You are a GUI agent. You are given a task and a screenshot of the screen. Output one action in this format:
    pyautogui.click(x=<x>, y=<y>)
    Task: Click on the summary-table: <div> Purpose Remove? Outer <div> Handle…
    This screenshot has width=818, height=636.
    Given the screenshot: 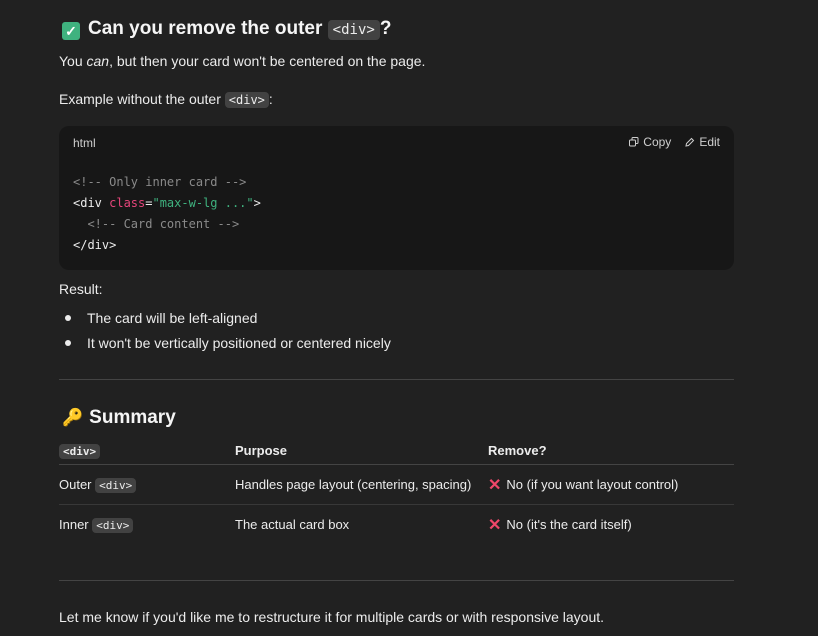 What is the action you would take?
    pyautogui.click(x=396, y=490)
    